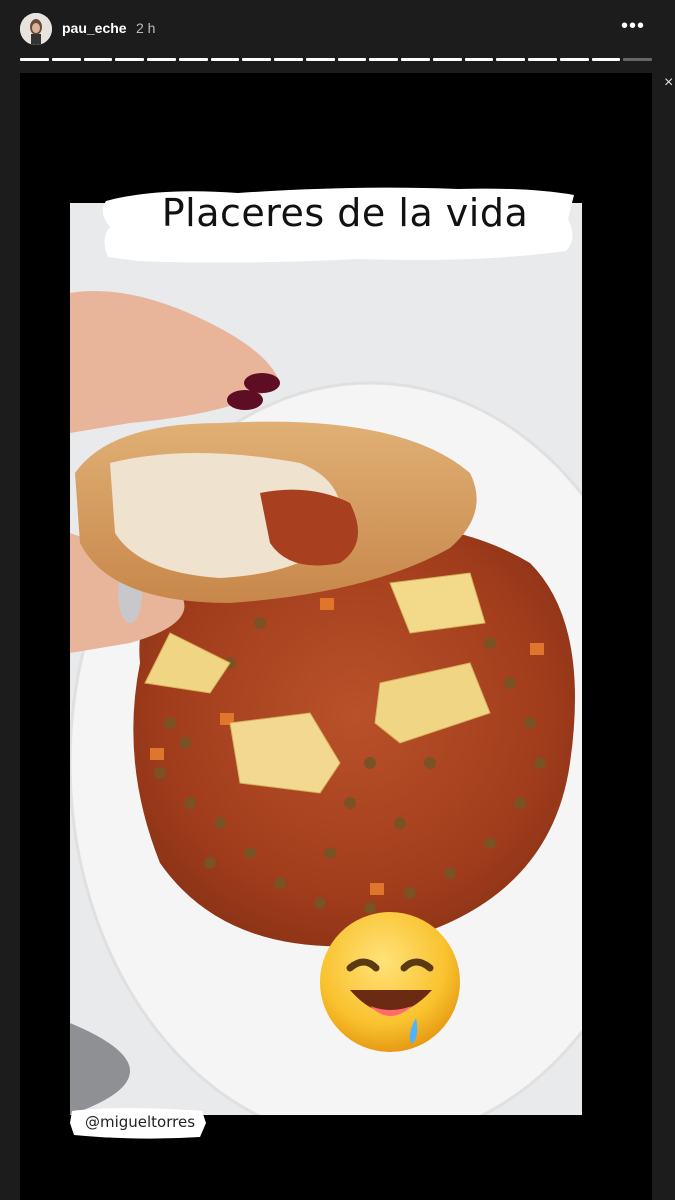 The image size is (675, 1200). Describe the element at coordinates (140, 1122) in the screenshot. I see `mention-tag: @migueltorres` at that location.